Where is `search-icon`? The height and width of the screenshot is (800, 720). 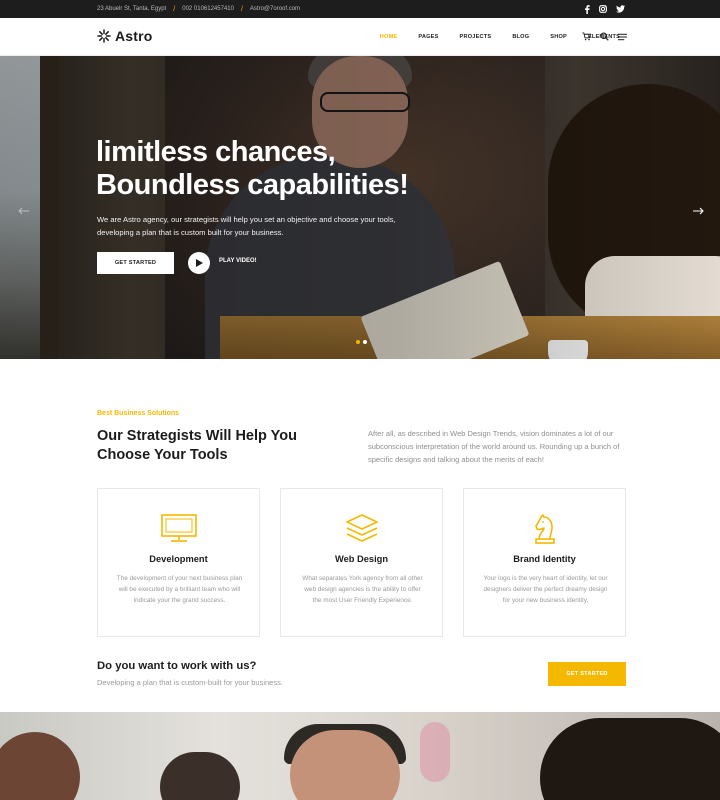 search-icon is located at coordinates (604, 36).